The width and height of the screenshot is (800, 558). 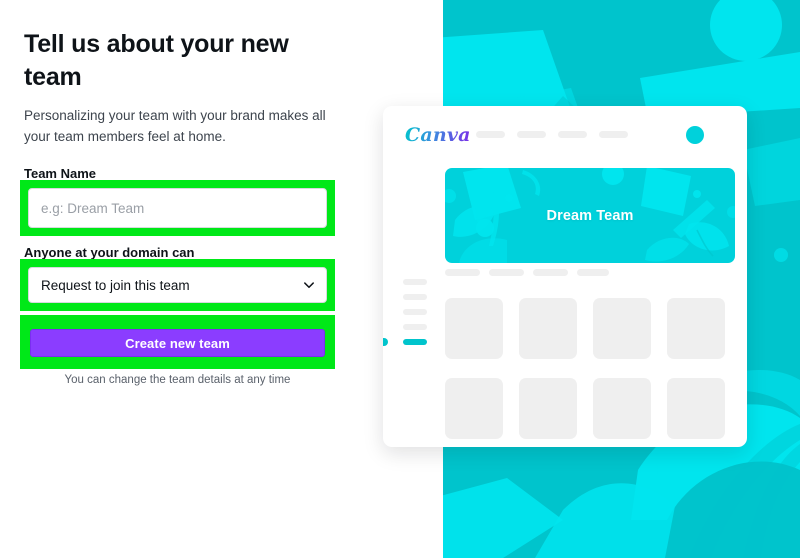 I want to click on page-title: Tell us about your new team, so click(x=156, y=60).